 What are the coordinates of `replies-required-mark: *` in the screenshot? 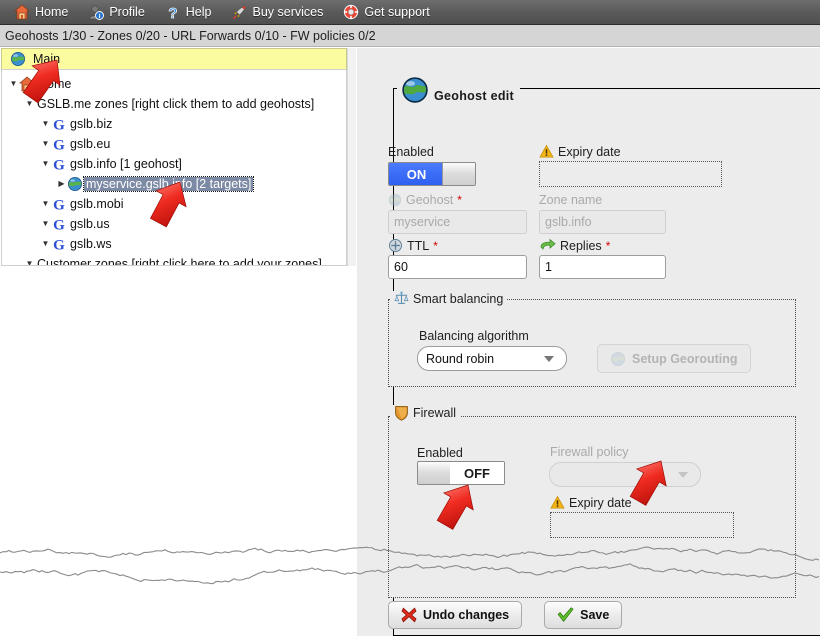 It's located at (608, 245).